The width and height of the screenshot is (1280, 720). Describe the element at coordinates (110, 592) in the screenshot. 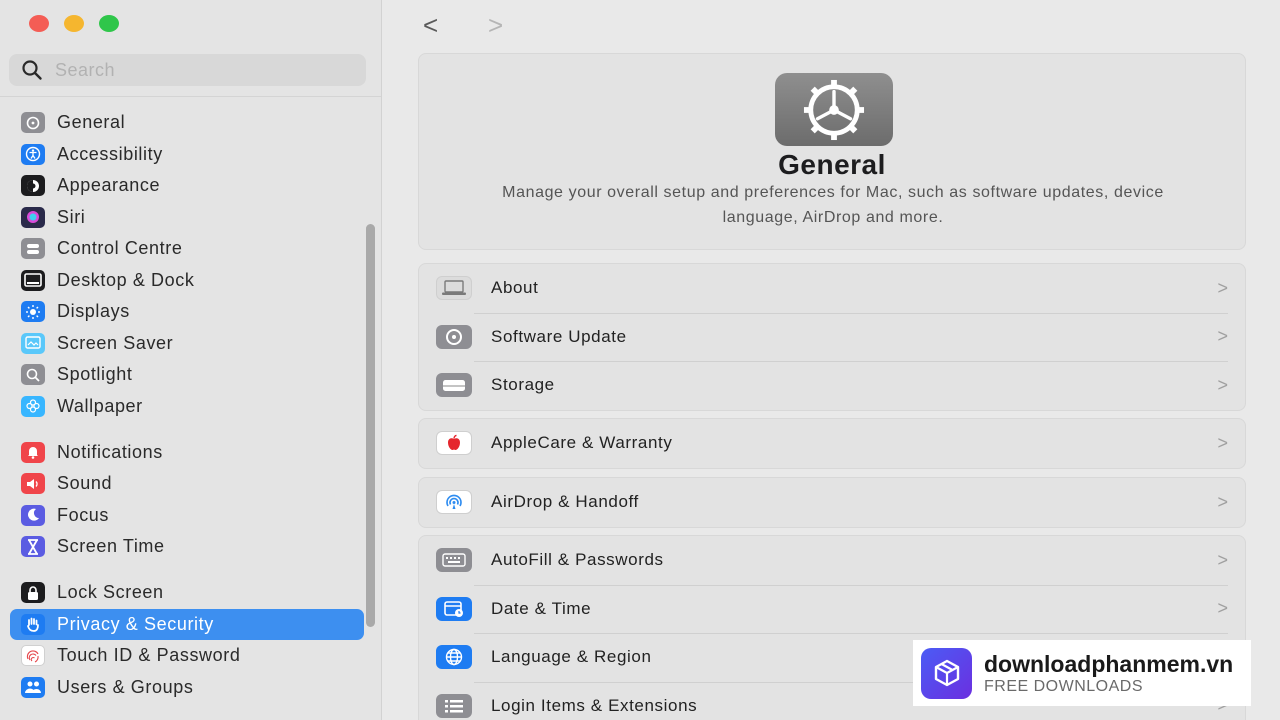

I see `sidebar-item-label: Lock Screen` at that location.